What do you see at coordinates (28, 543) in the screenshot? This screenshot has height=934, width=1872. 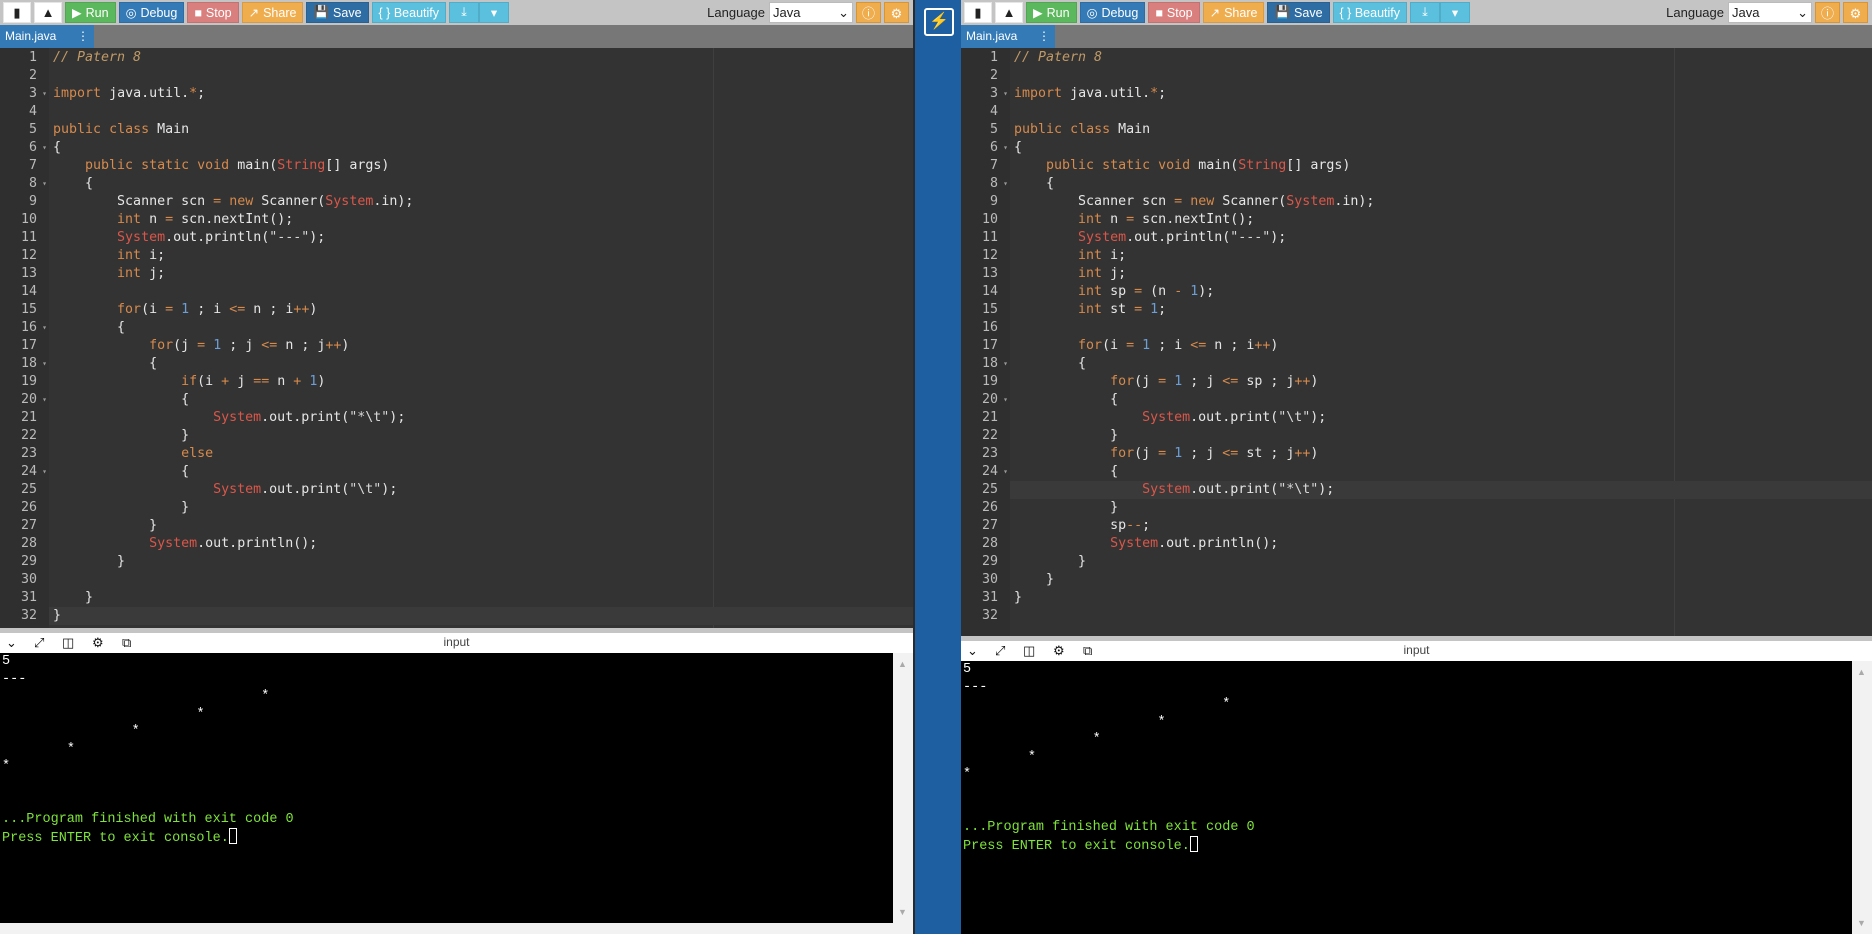 I see `line-number: 28` at bounding box center [28, 543].